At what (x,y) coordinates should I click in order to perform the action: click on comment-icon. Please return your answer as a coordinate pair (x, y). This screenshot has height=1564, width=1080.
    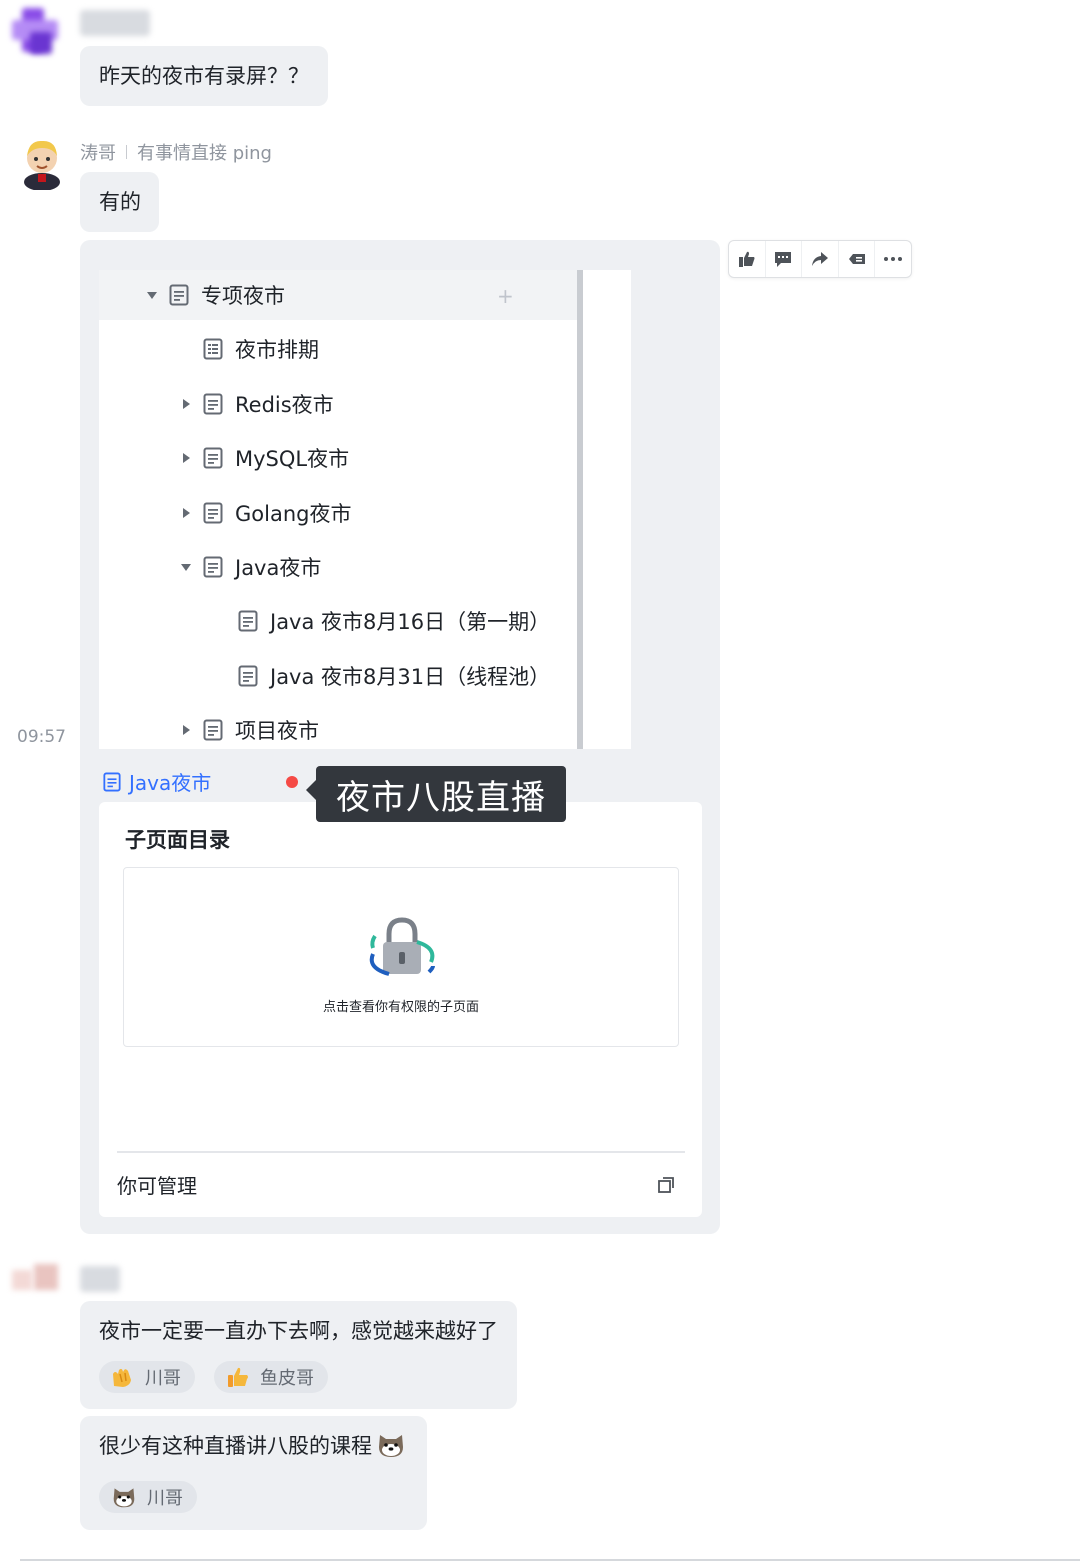
    Looking at the image, I should click on (783, 259).